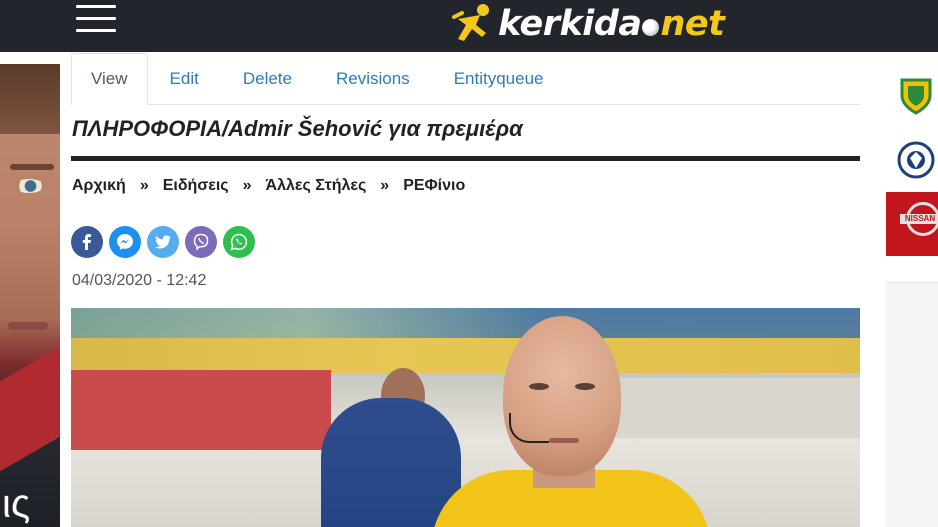 The width and height of the screenshot is (938, 527). I want to click on site-header: kerkida net, so click(469, 26).